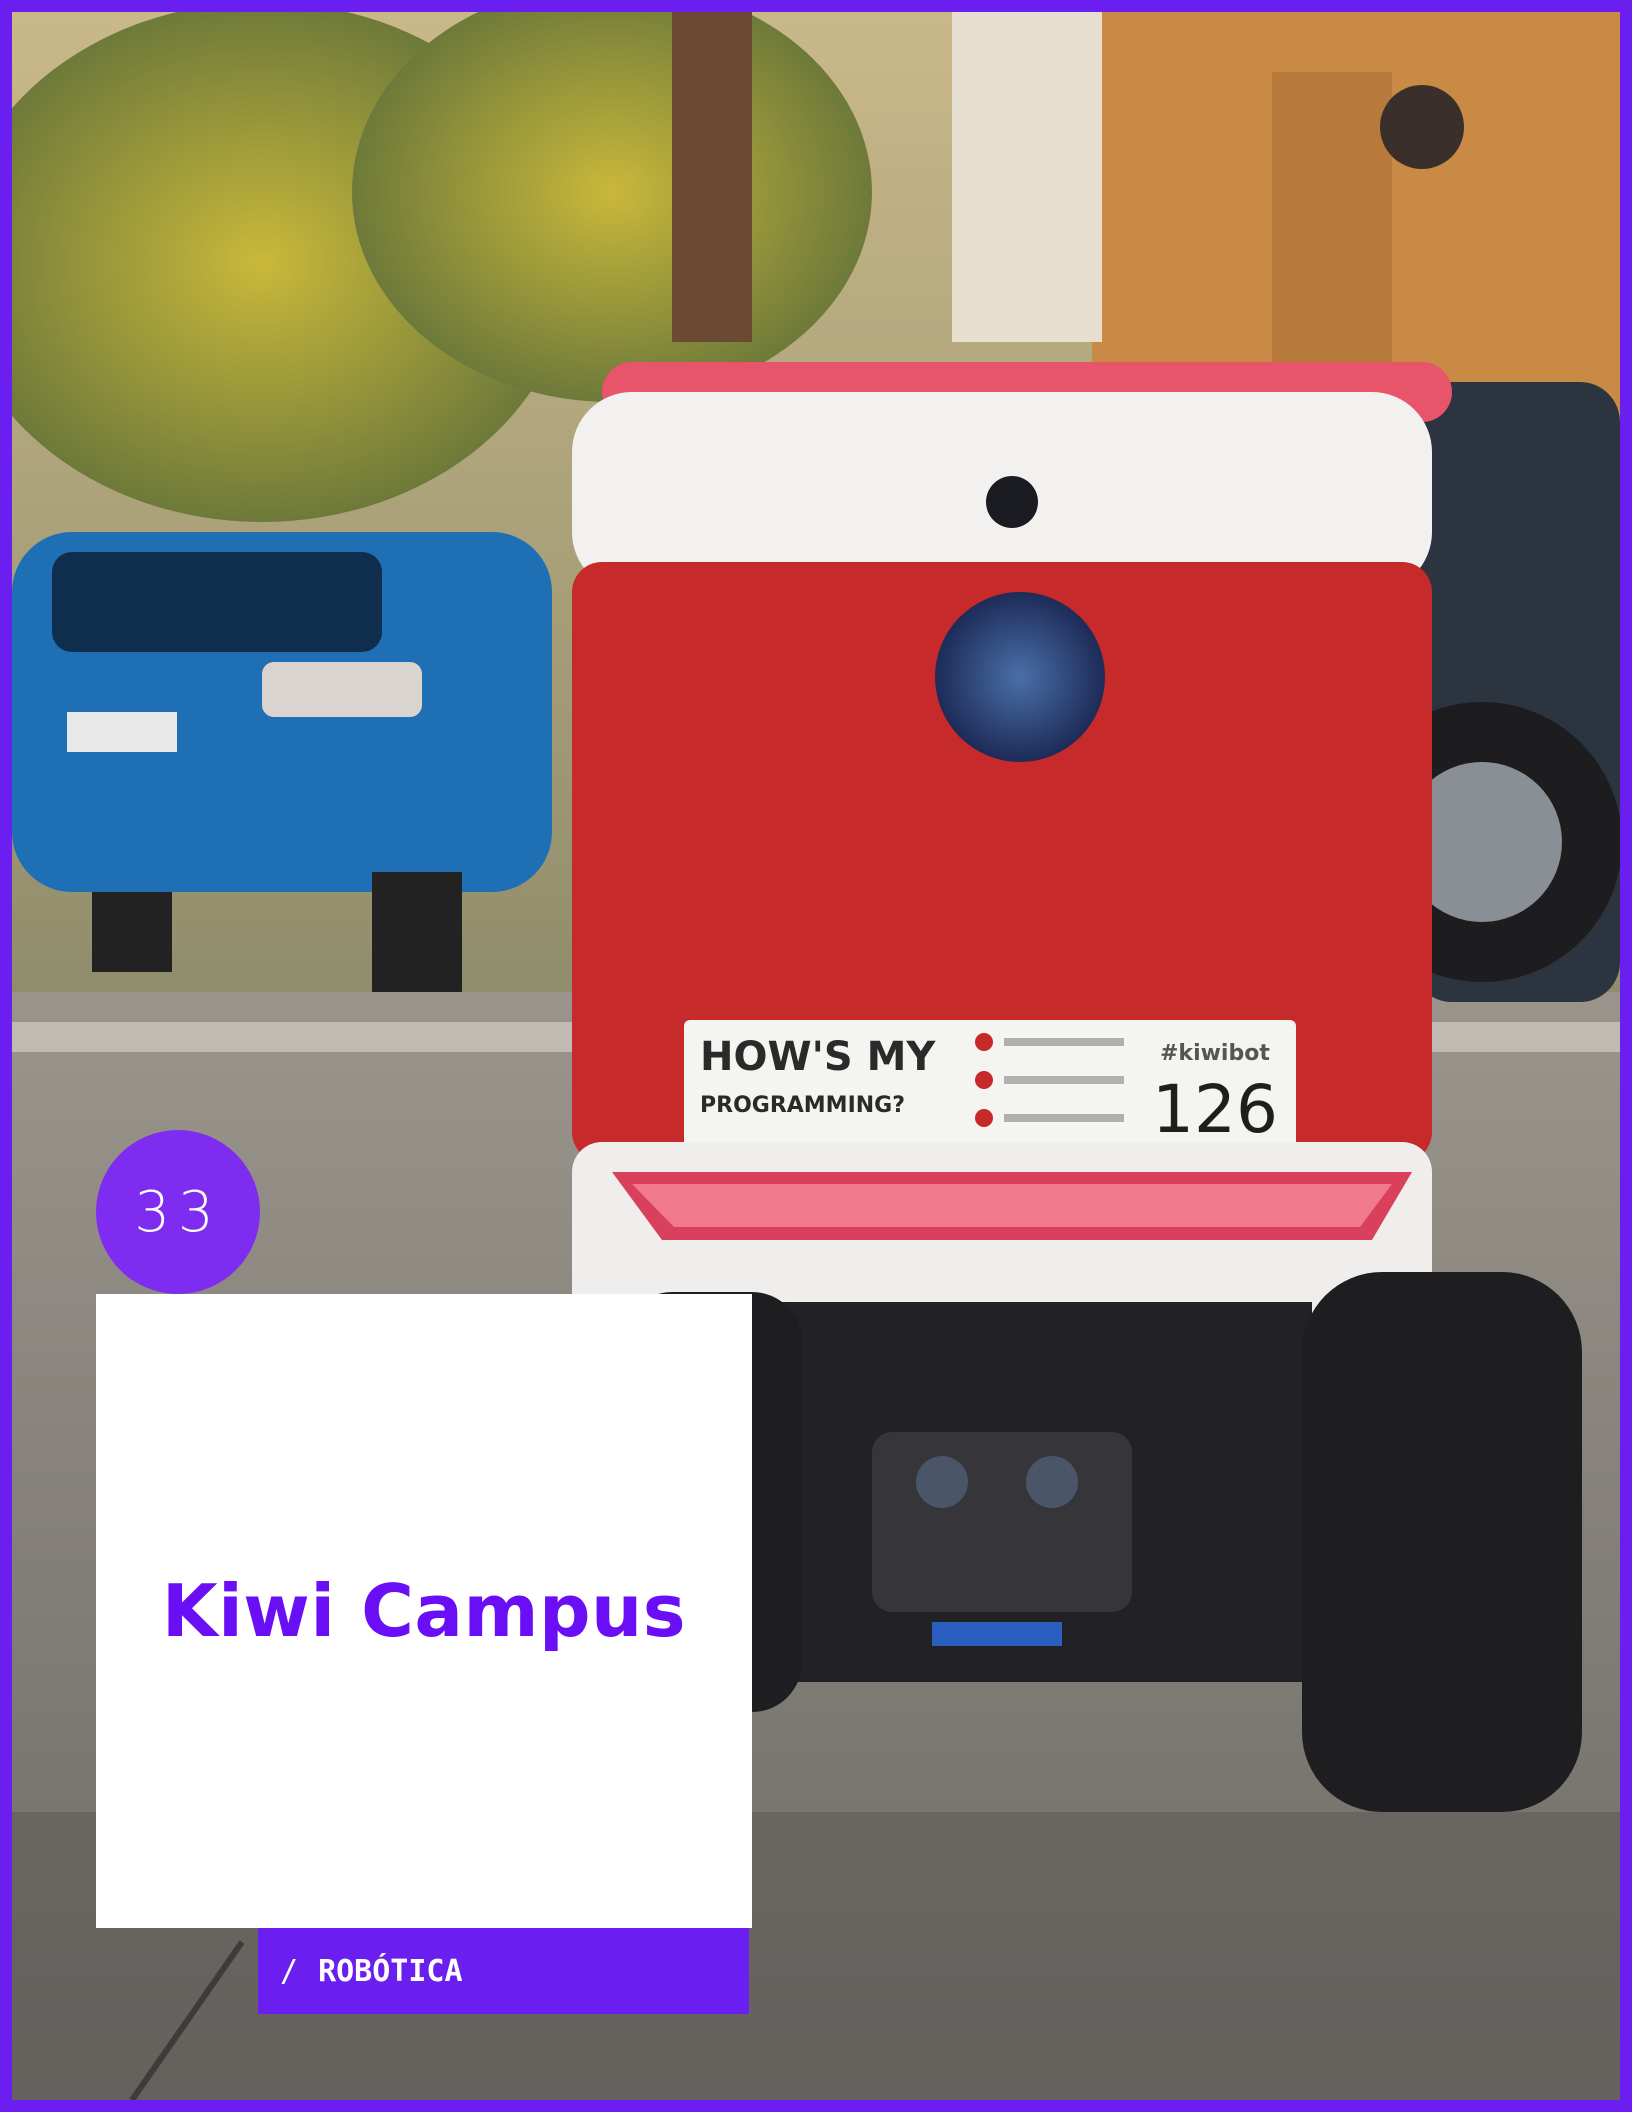 The height and width of the screenshot is (2112, 1632). I want to click on company-title: Kiwi Campus, so click(424, 1611).